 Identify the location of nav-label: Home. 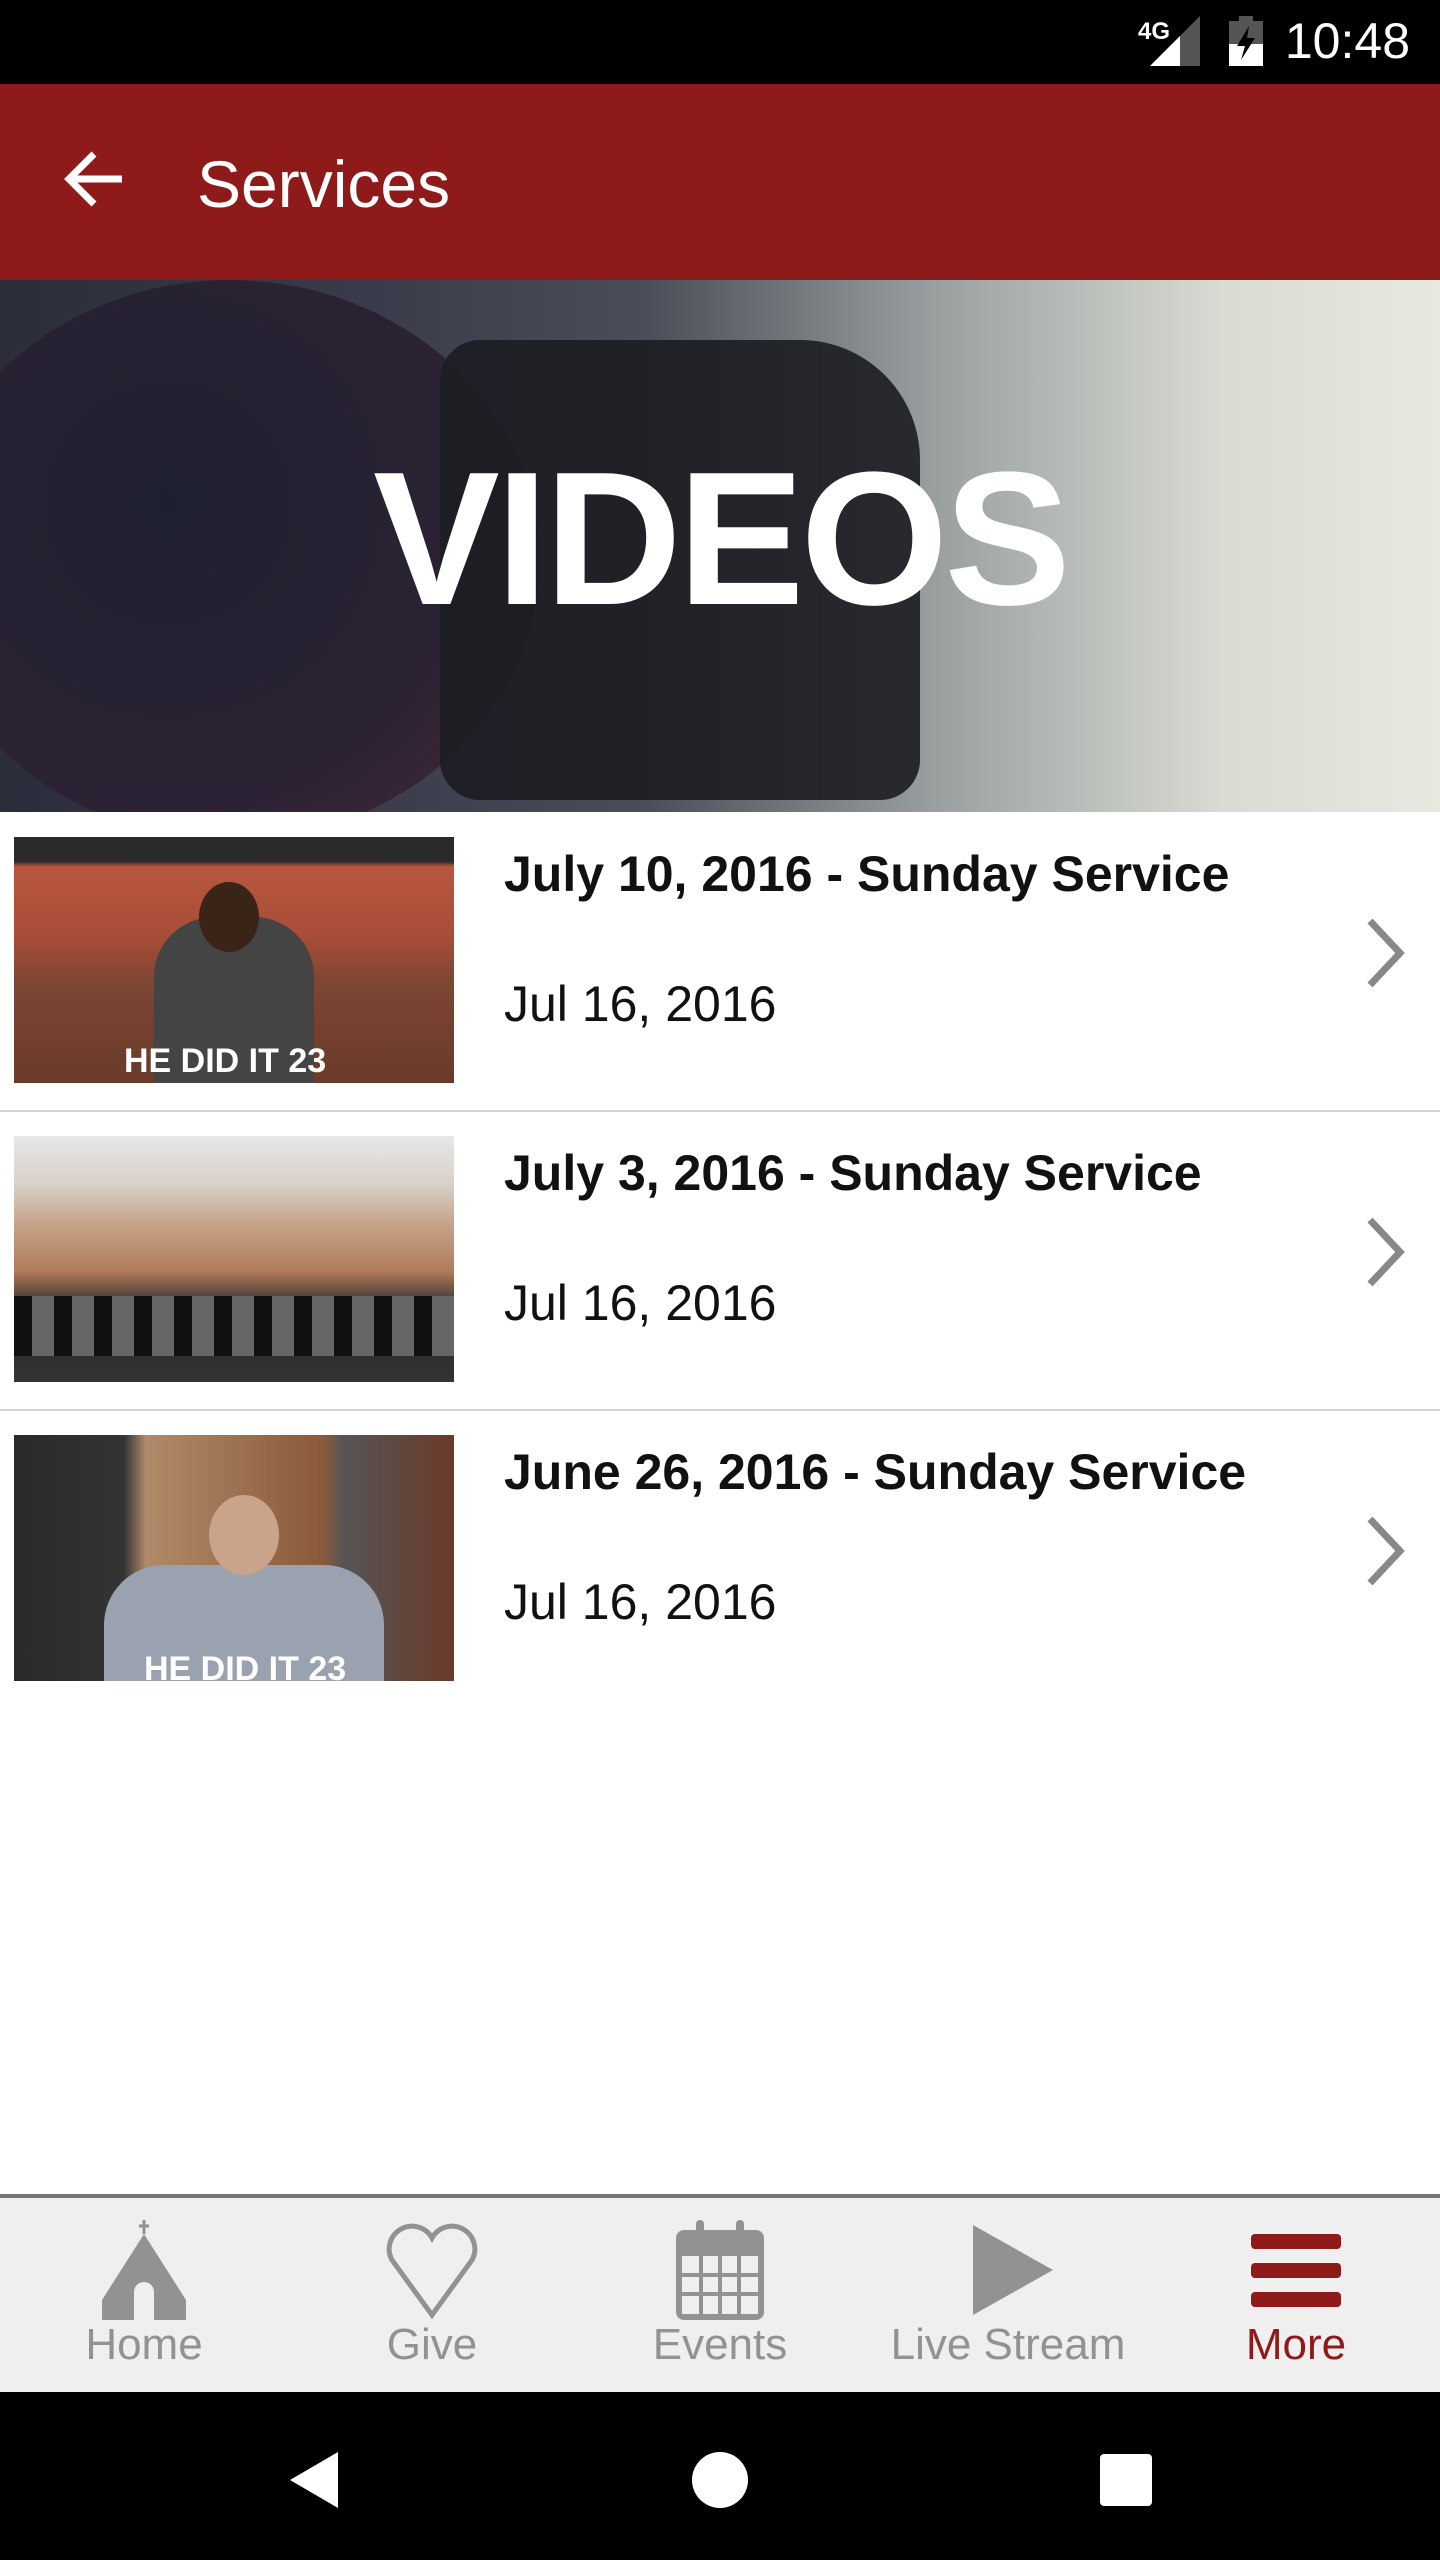
(144, 2344).